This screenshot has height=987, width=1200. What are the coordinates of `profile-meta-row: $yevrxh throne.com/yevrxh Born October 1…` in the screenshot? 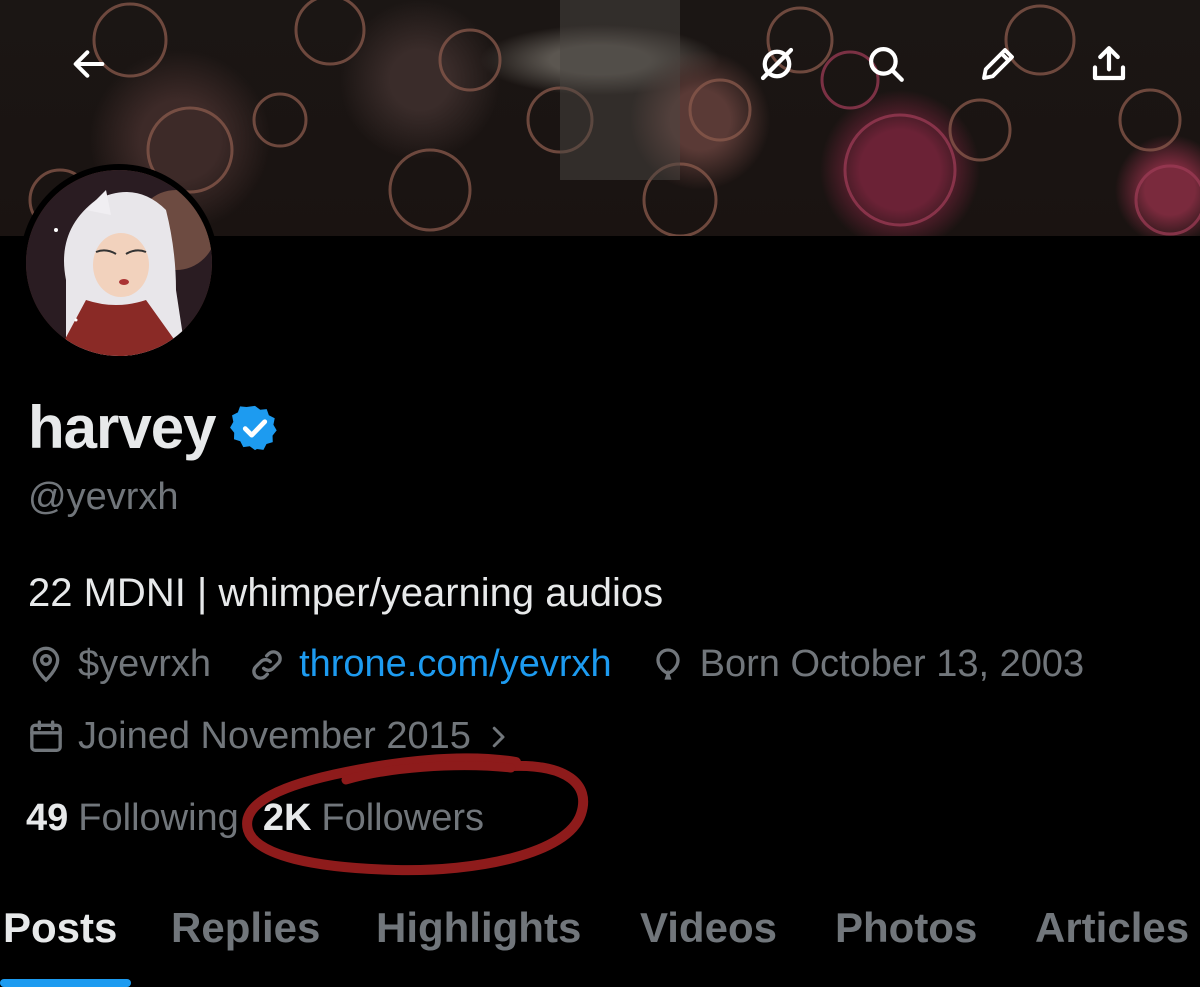 It's located at (573, 664).